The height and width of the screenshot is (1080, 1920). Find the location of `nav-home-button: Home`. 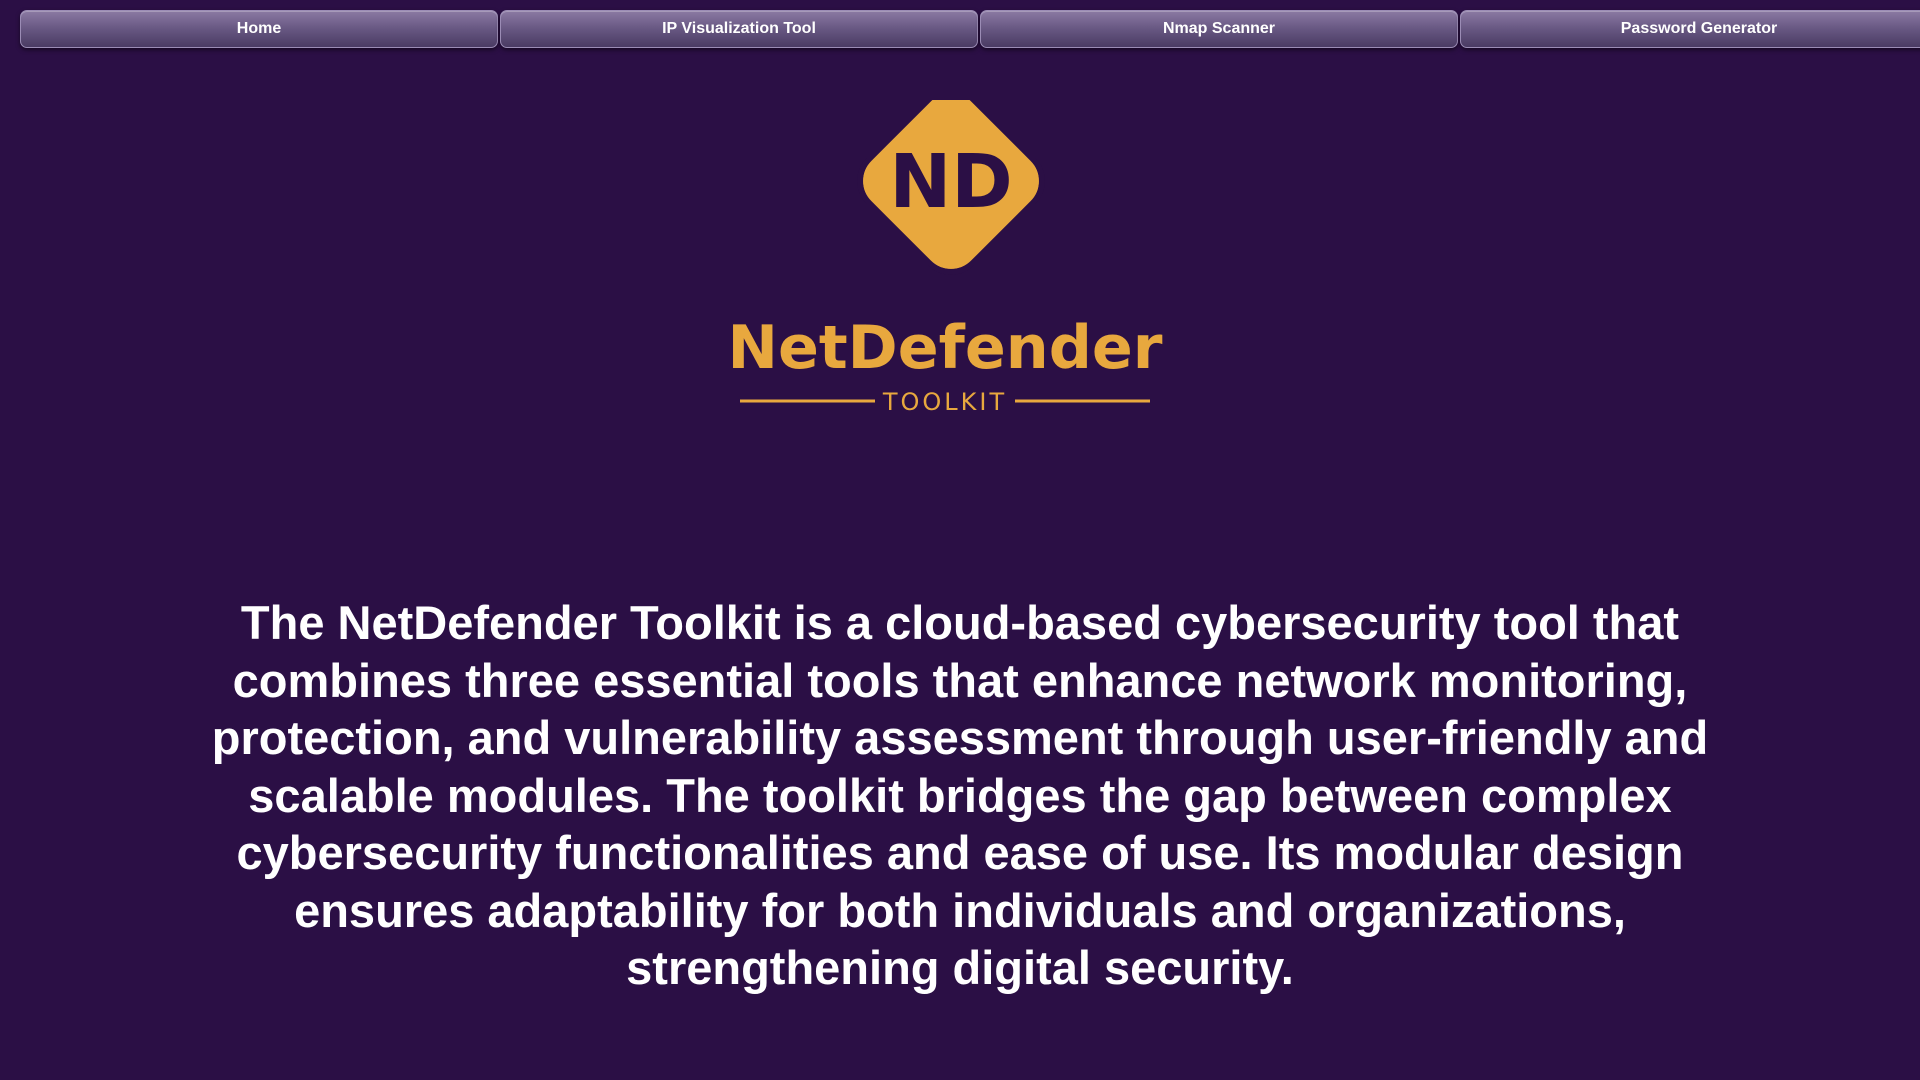

nav-home-button: Home is located at coordinates (259, 29).